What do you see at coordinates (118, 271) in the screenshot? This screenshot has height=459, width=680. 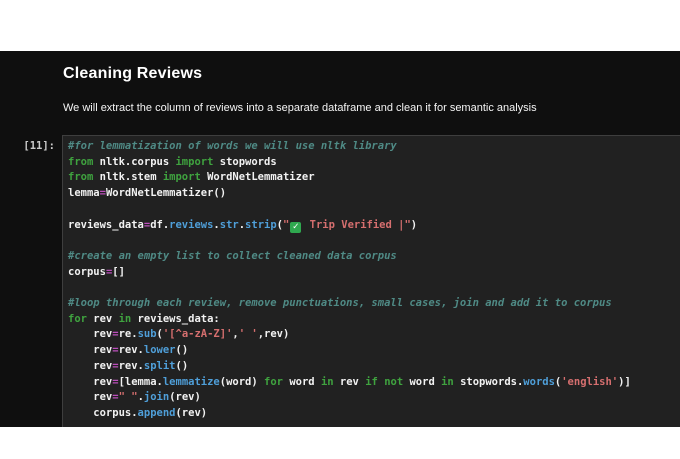 I see `code-token: []` at bounding box center [118, 271].